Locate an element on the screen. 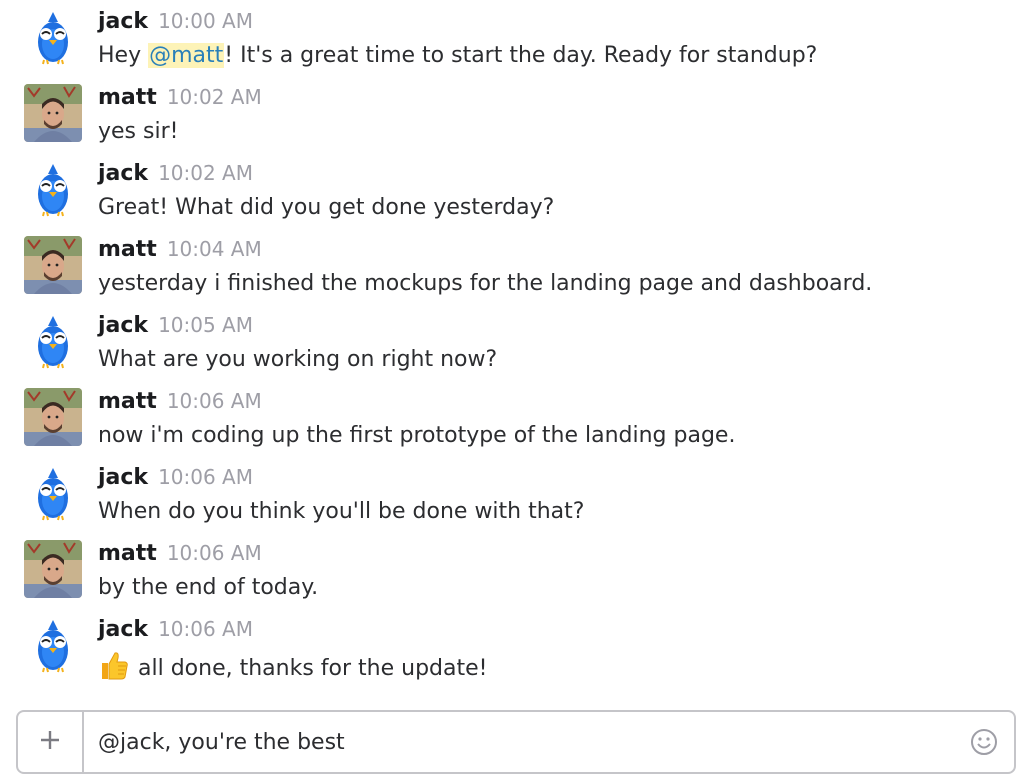  mention-link: @matt is located at coordinates (186, 55).